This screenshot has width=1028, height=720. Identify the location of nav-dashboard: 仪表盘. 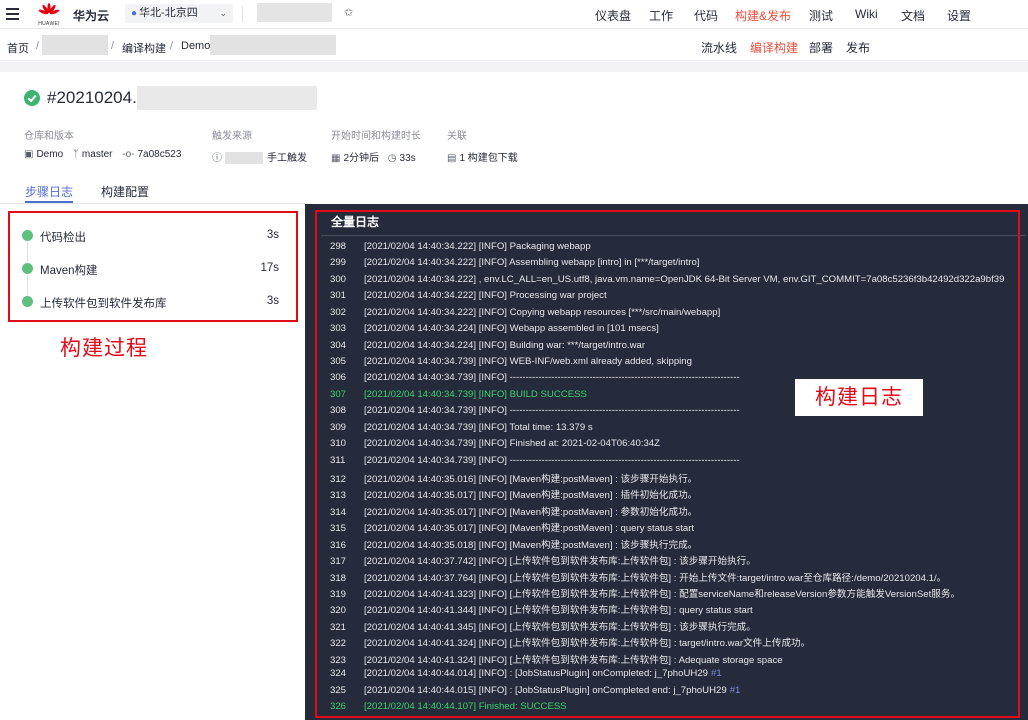
(613, 15).